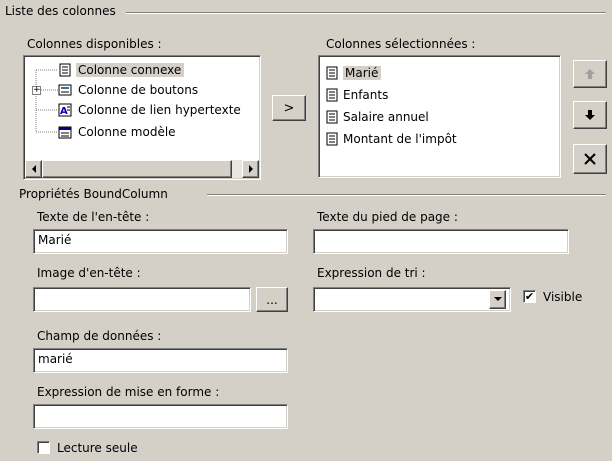 The height and width of the screenshot is (461, 612). I want to click on selected-item: Marié, so click(353, 73).